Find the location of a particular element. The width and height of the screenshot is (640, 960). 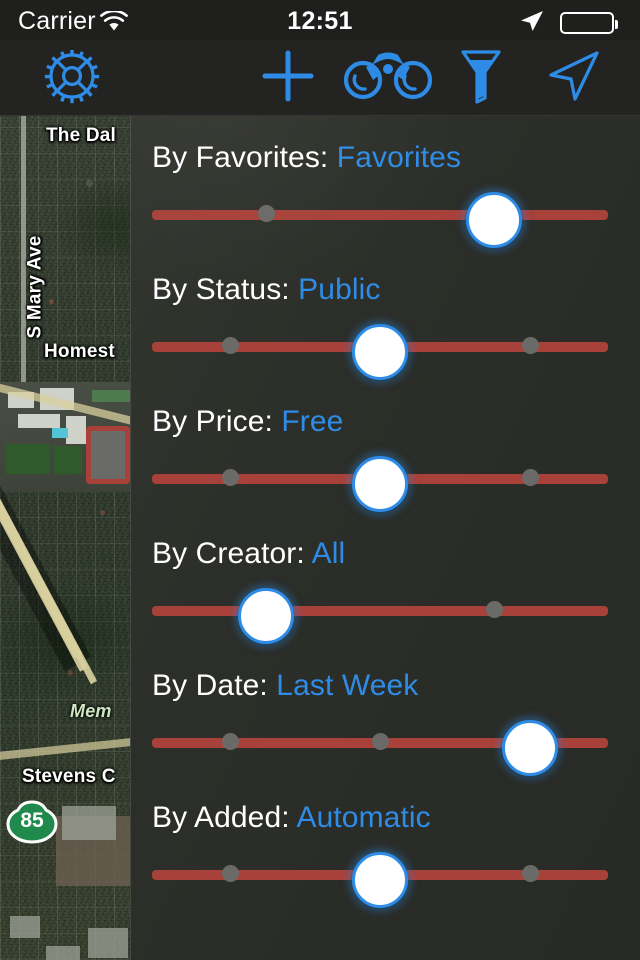

filter-row-label: By Price: Free is located at coordinates (247, 422).